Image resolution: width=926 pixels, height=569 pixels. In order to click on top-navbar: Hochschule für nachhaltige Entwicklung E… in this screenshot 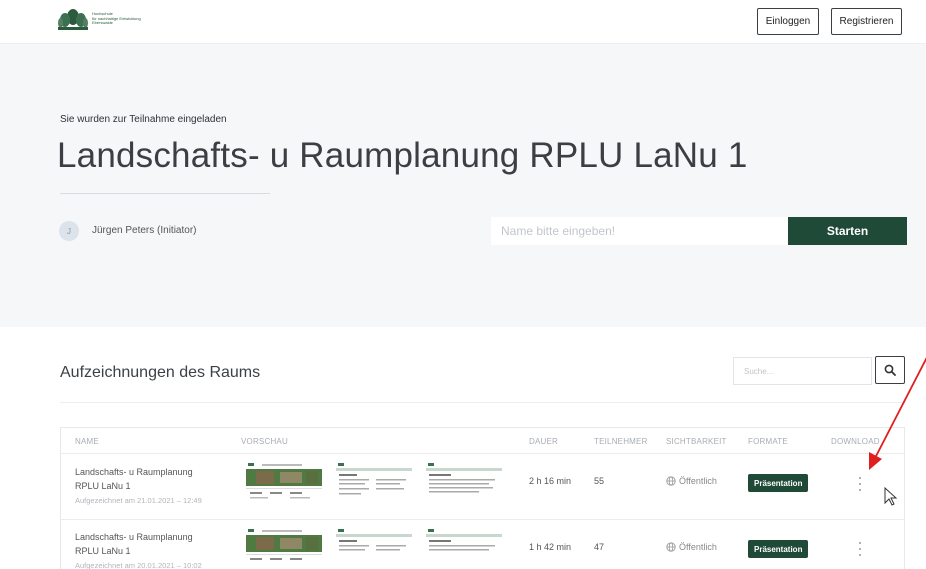, I will do `click(463, 22)`.